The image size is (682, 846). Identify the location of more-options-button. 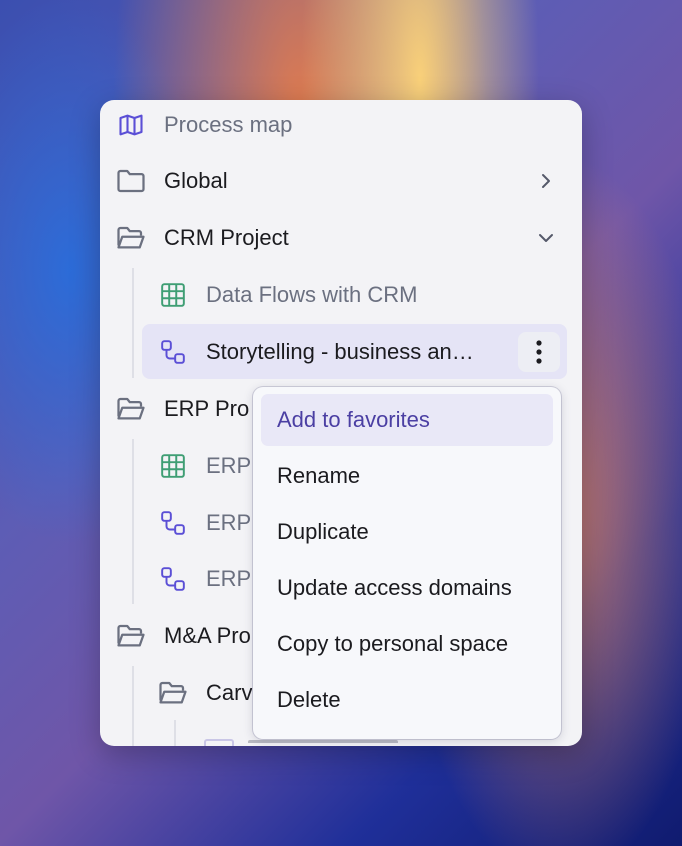
(539, 352).